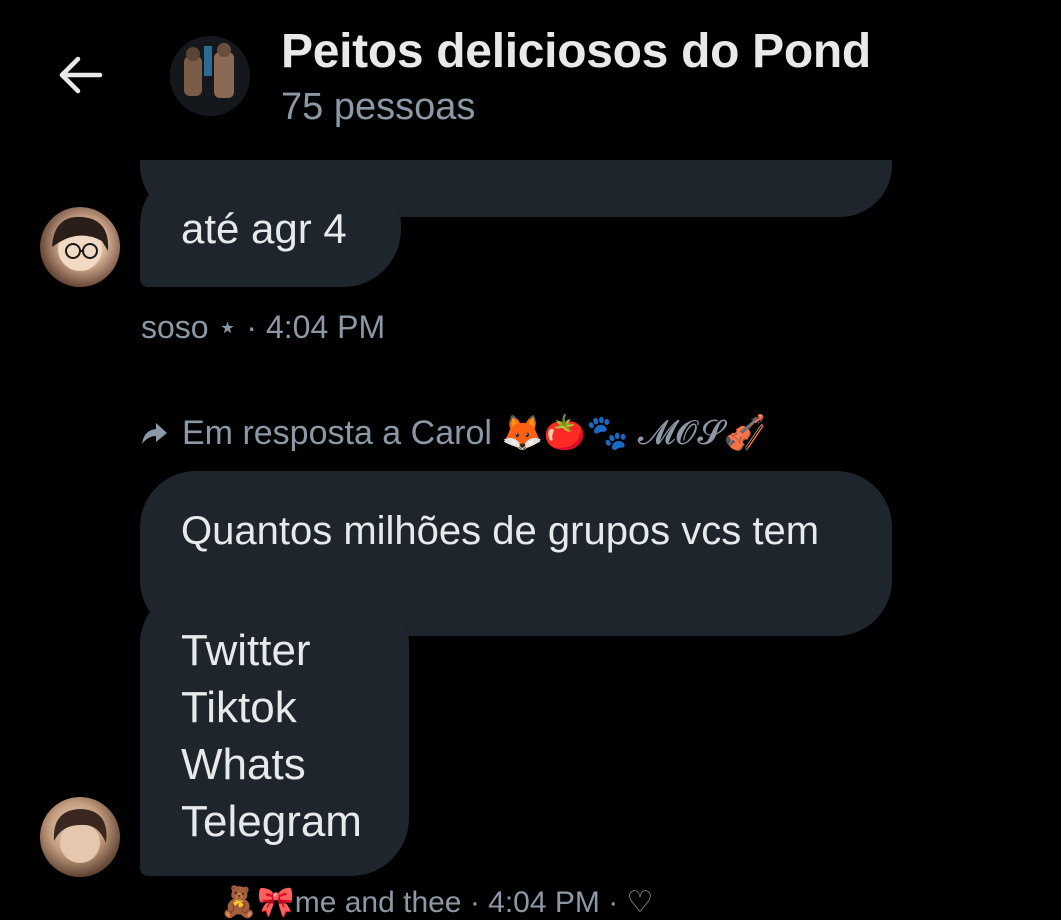 The image size is (1061, 920). What do you see at coordinates (378, 107) in the screenshot?
I see `member-count: 75 pessoas` at bounding box center [378, 107].